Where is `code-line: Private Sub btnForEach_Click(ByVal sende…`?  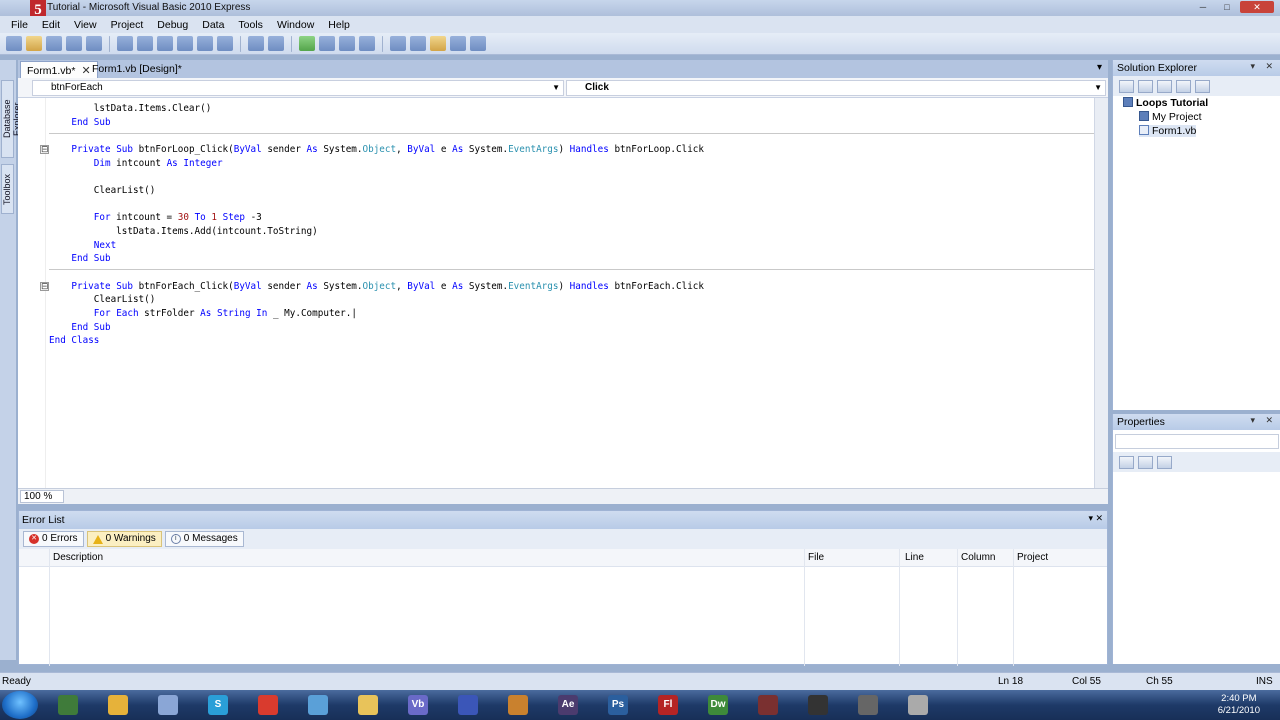 code-line: Private Sub btnForEach_Click(ByVal sende… is located at coordinates (376, 287).